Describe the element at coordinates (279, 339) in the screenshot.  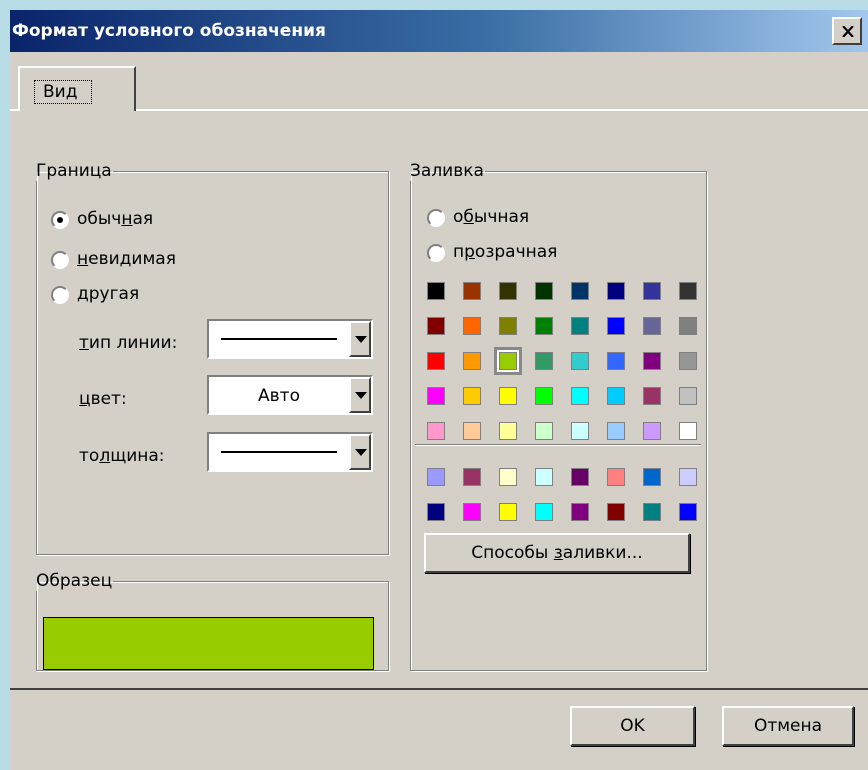
I see `line-type-sample` at that location.